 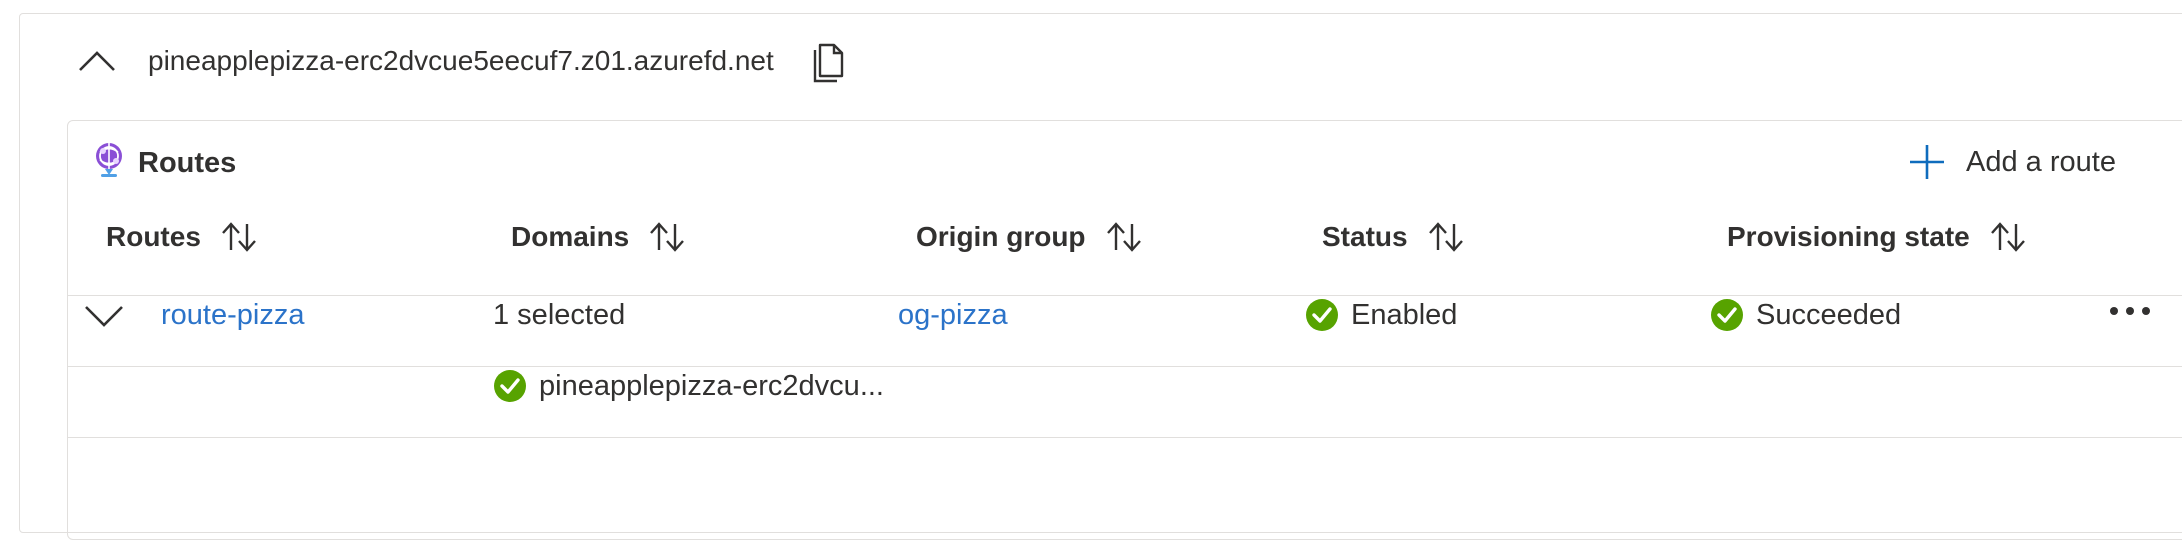 I want to click on expand-row-button, so click(x=104, y=315).